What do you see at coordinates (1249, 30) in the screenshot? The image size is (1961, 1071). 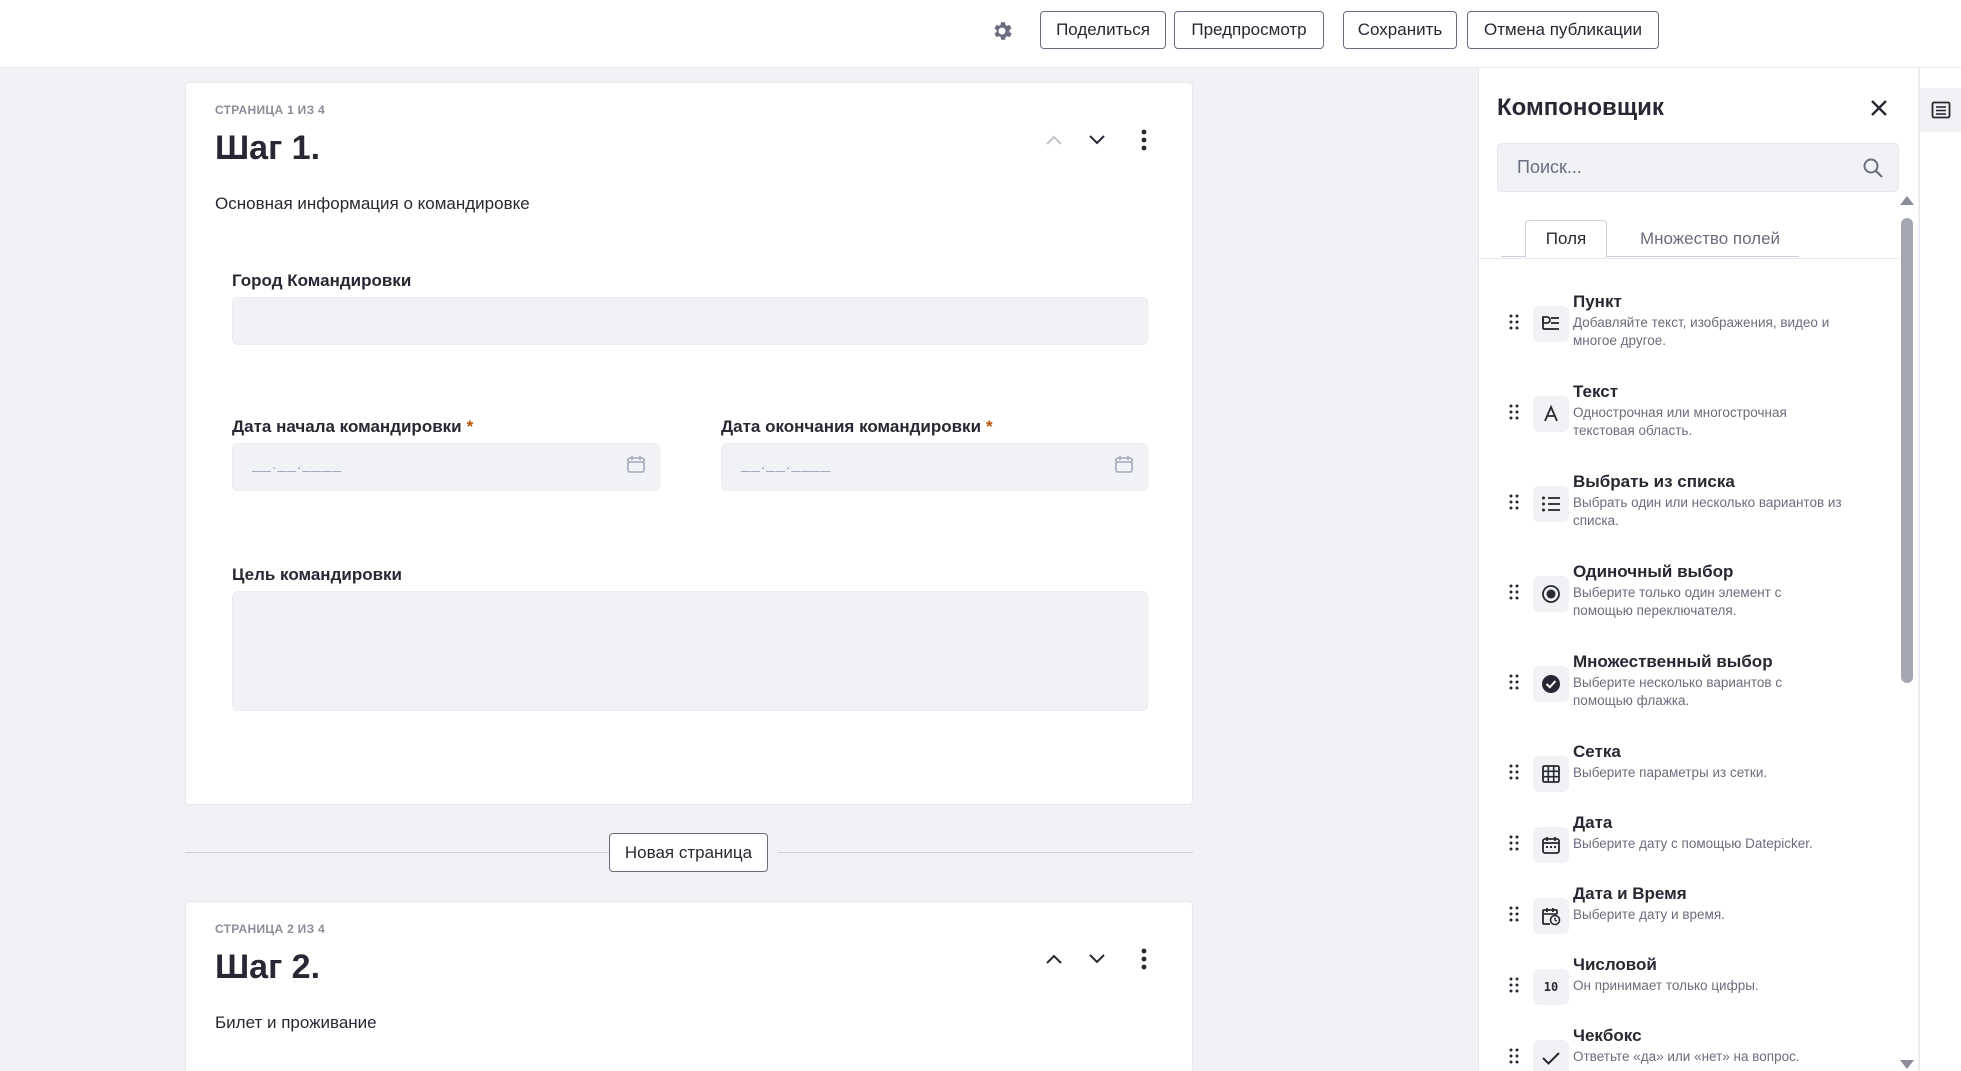 I see `preview-button: Предпросмотр` at bounding box center [1249, 30].